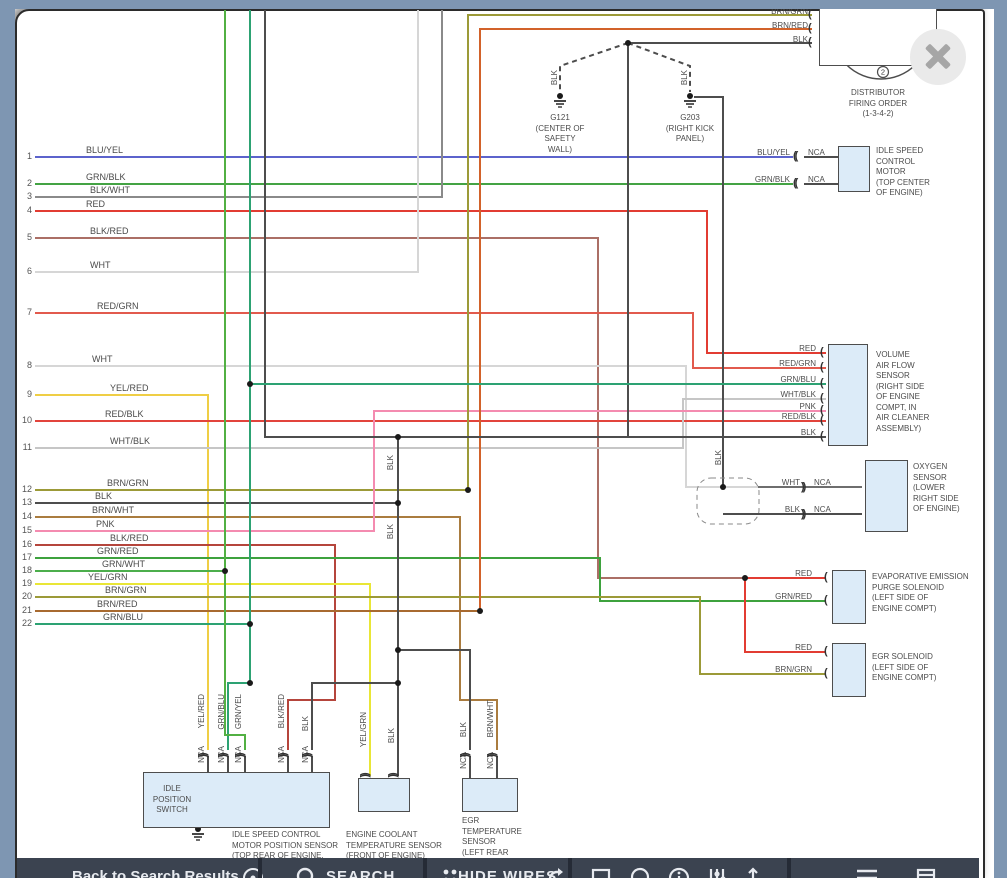  What do you see at coordinates (185, 647) in the screenshot?
I see `wire-blk-red` at bounding box center [185, 647].